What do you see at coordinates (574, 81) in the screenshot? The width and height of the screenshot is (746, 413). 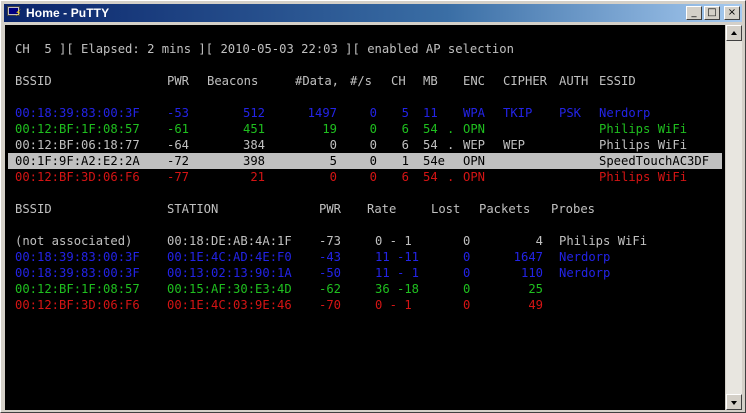 I see `ap-header-auth: AUTH` at bounding box center [574, 81].